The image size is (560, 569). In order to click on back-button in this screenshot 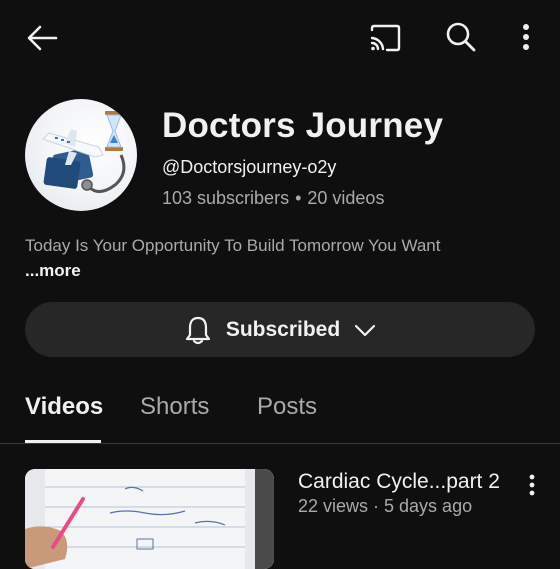, I will do `click(42, 38)`.